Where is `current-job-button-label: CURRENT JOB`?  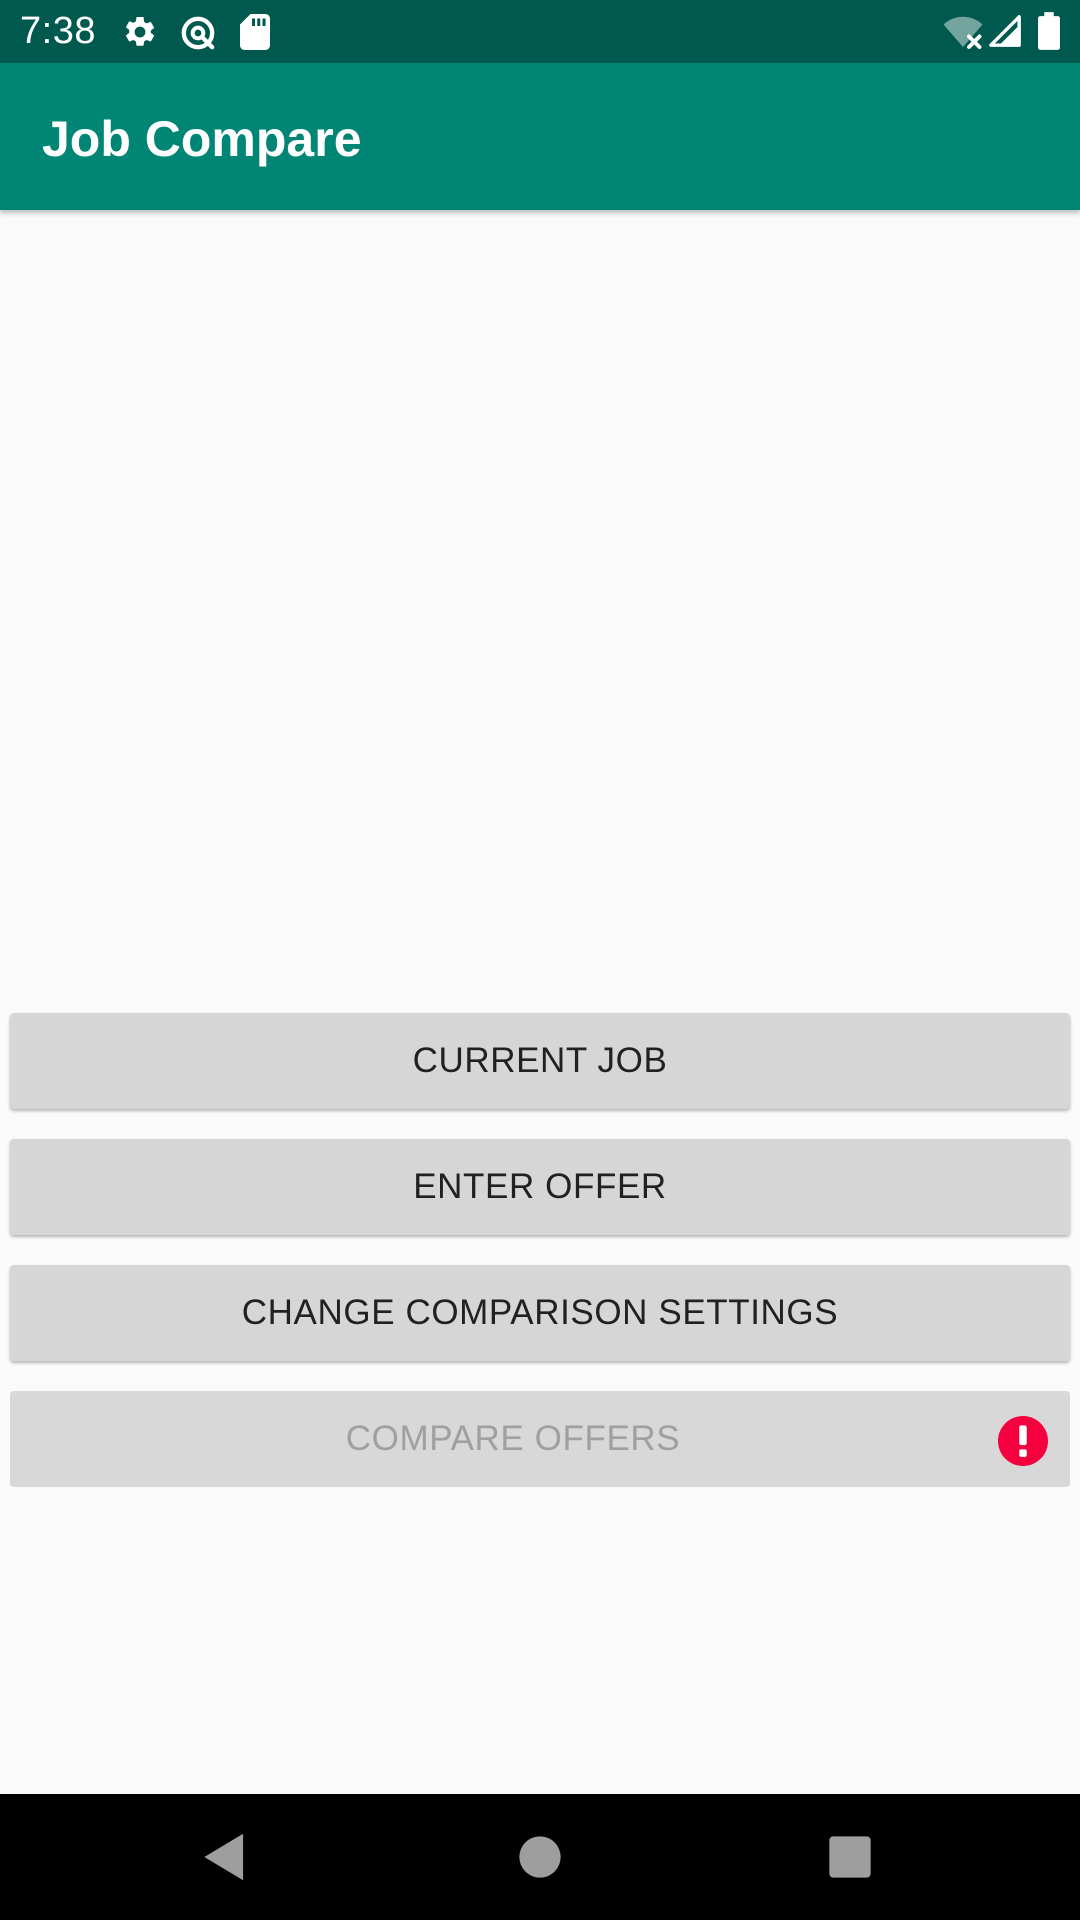
current-job-button-label: CURRENT JOB is located at coordinates (540, 1060).